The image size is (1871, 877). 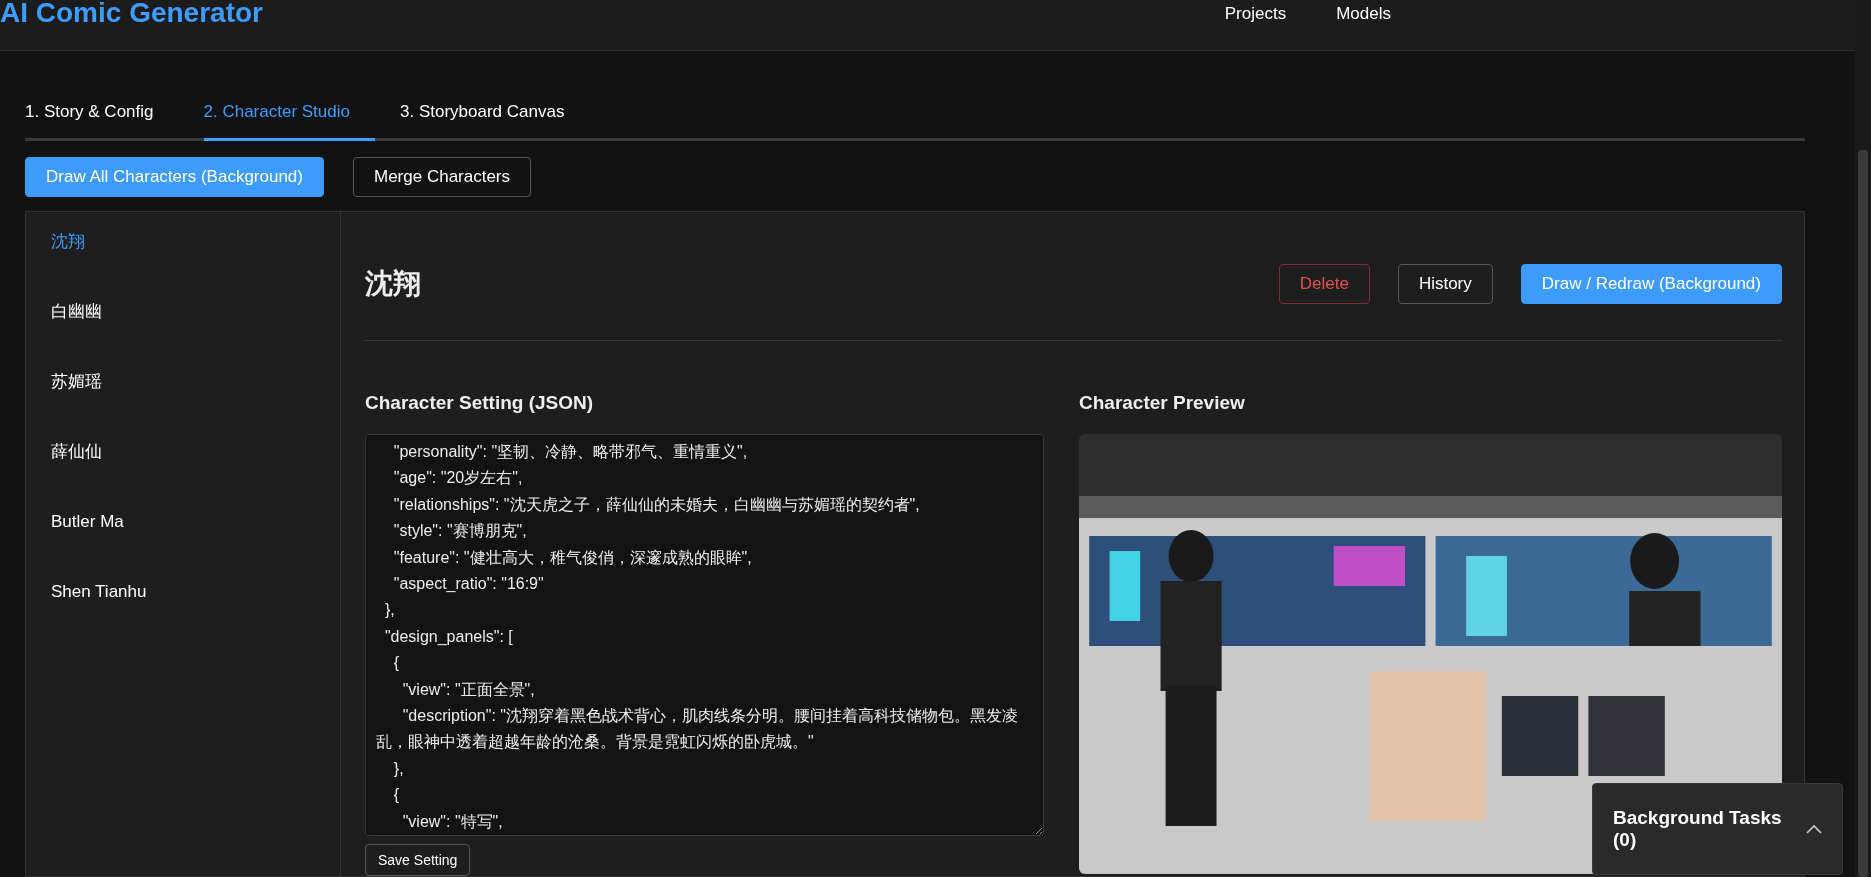 I want to click on background-tasks-label: Background Tasks (0), so click(x=1698, y=829).